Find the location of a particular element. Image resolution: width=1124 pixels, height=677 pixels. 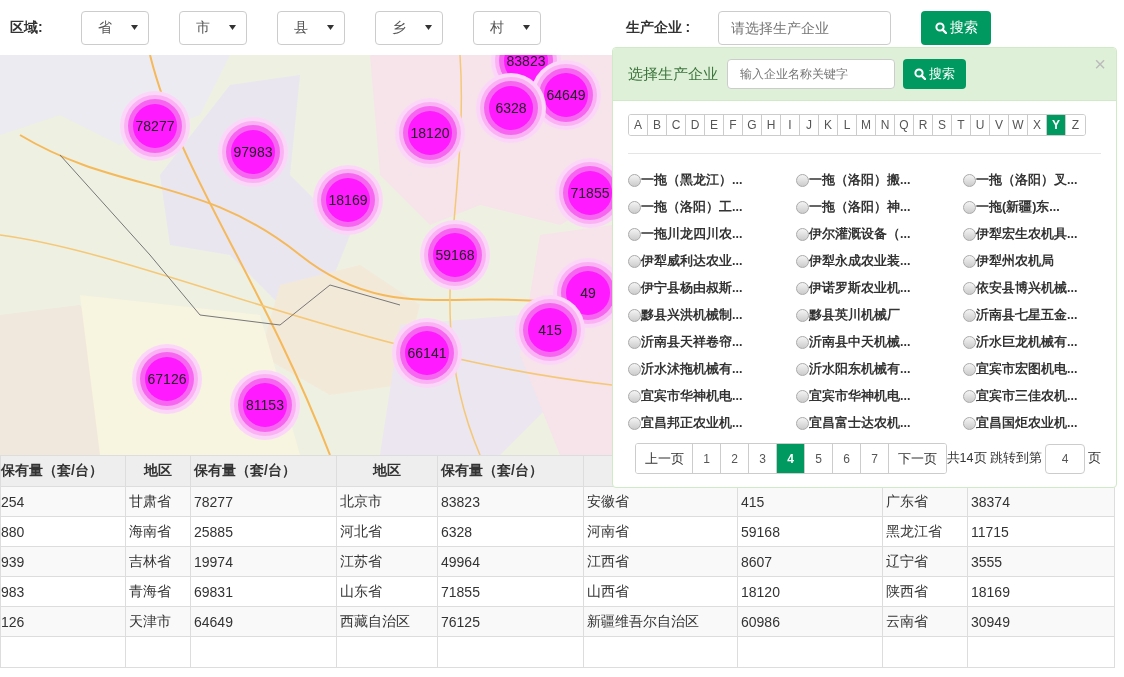

keyword-field: 输入企业名称关键字 is located at coordinates (811, 74).